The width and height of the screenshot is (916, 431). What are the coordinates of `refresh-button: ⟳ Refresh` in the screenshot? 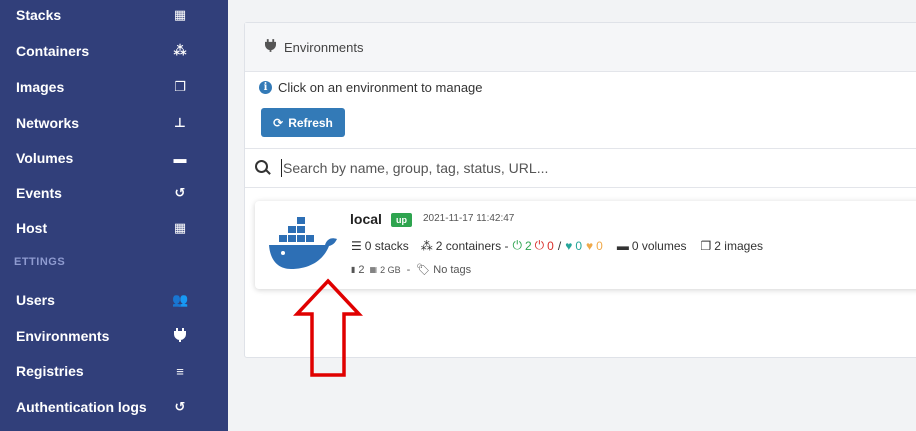 It's located at (303, 122).